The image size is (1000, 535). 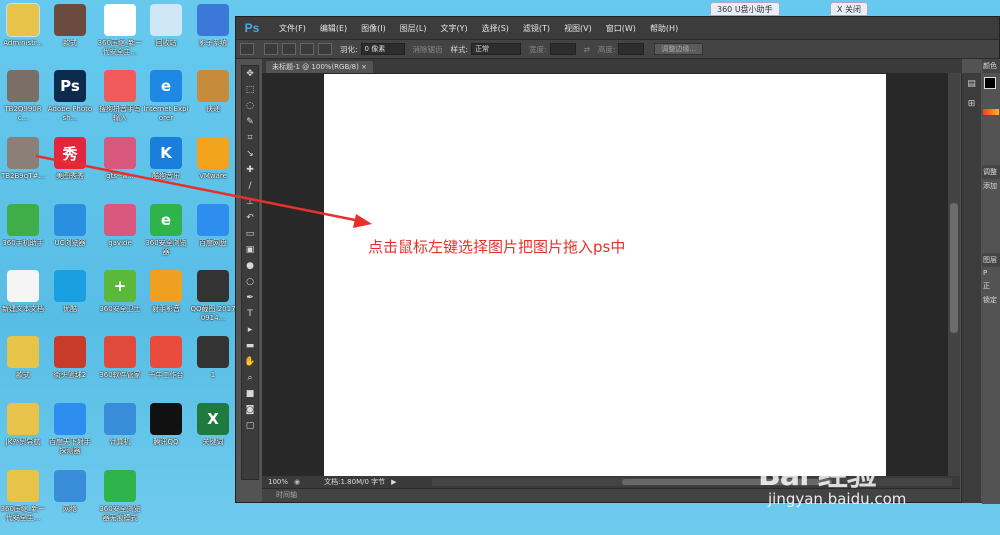 I want to click on style-select: 正常, so click(x=496, y=49).